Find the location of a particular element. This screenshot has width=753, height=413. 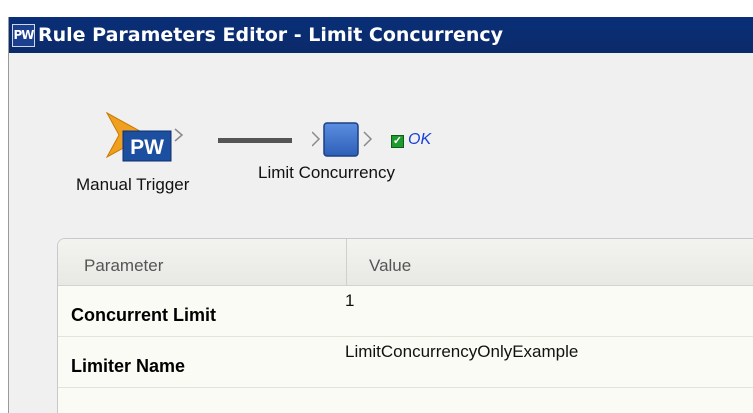

input-port-icon is located at coordinates (316, 139).